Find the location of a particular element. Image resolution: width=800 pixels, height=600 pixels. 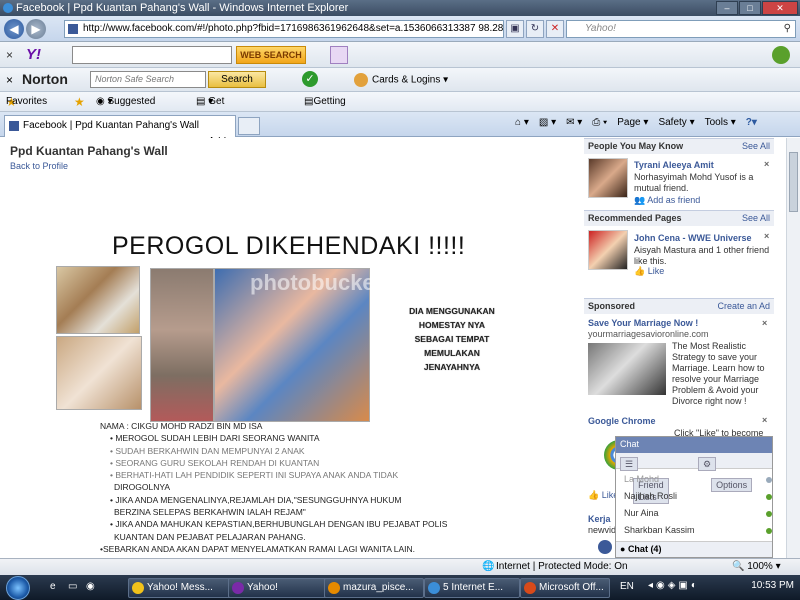

new-tab-button is located at coordinates (249, 126).